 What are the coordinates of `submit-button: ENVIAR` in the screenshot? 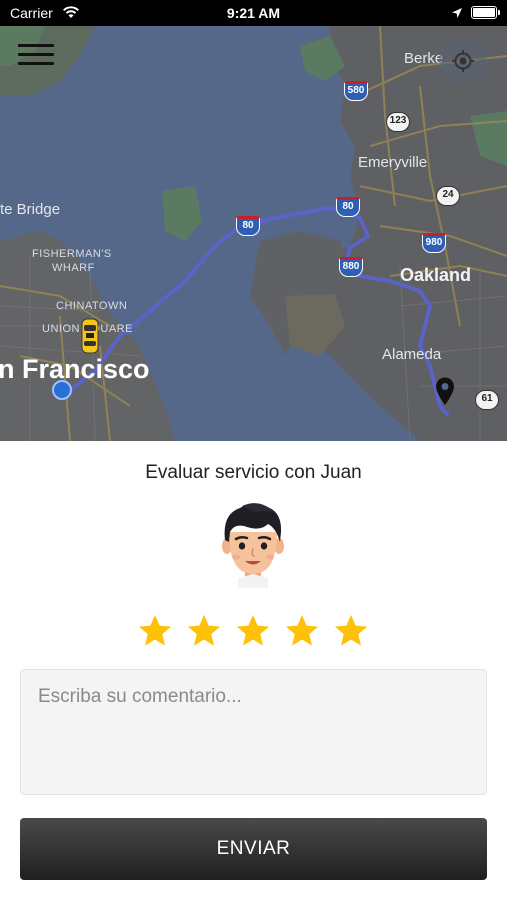 It's located at (253, 849).